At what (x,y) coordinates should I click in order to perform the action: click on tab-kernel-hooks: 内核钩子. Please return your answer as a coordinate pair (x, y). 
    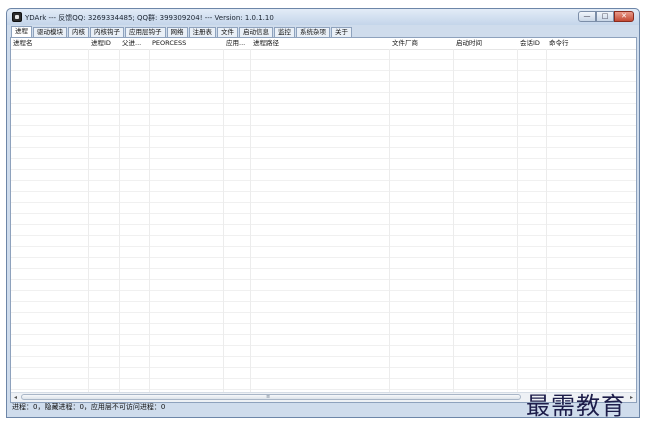
    Looking at the image, I should click on (107, 32).